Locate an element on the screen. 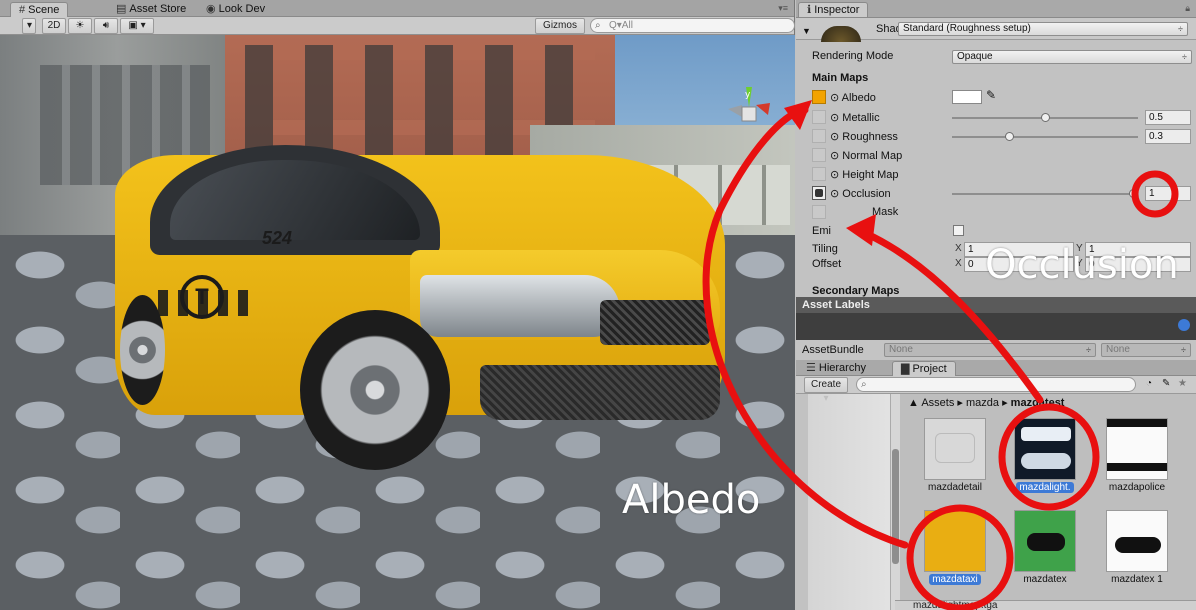 The height and width of the screenshot is (610, 1196). metallic-label: ⊙ Metallic is located at coordinates (855, 118).